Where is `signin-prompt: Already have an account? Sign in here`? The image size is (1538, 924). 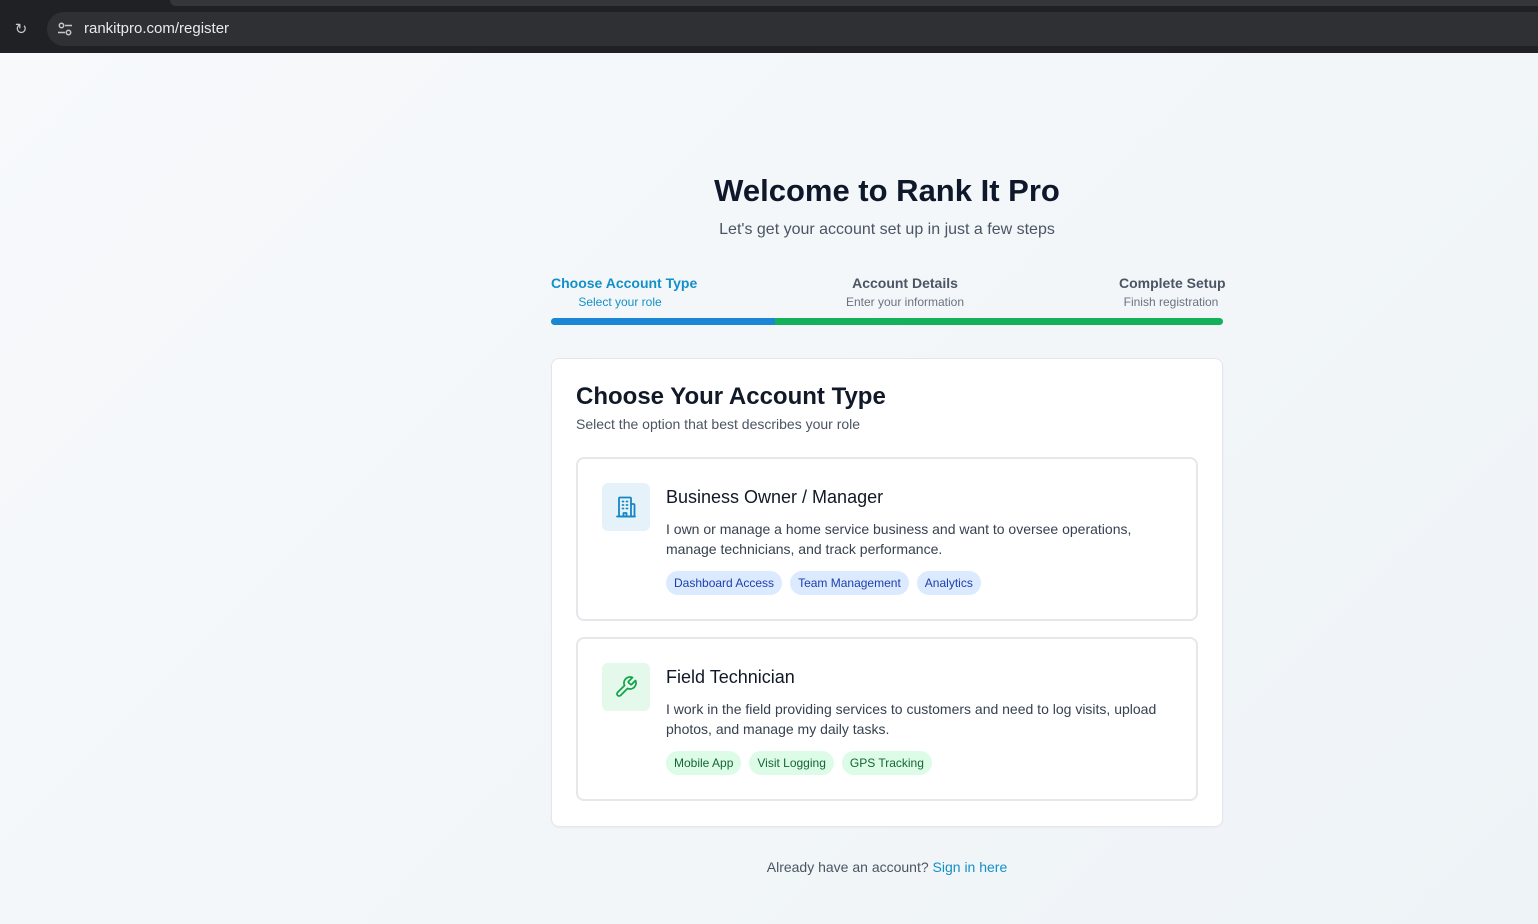
signin-prompt: Already have an account? Sign in here is located at coordinates (887, 867).